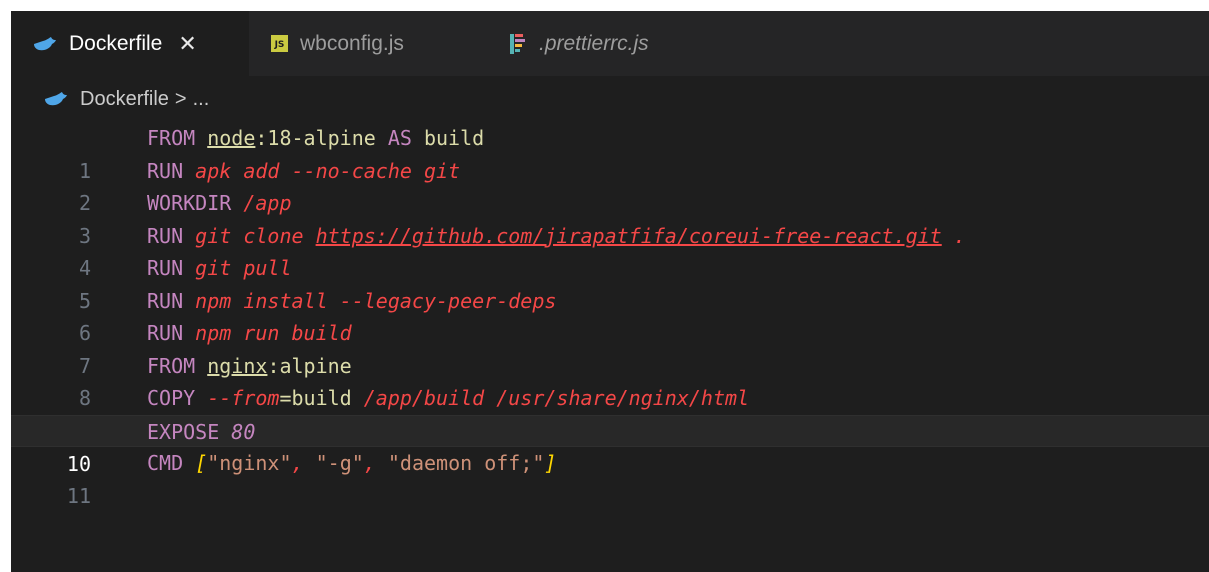  I want to click on code-line: 8 FROM nginx:alpine, so click(610, 380).